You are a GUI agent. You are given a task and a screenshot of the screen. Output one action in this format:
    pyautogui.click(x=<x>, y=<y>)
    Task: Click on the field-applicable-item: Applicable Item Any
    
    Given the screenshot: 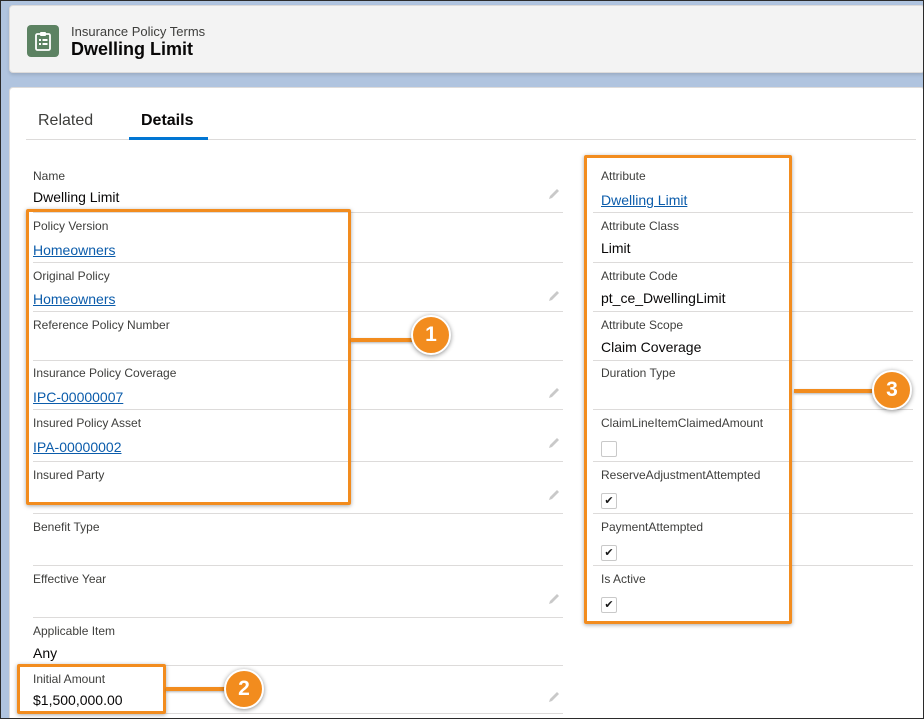 What is the action you would take?
    pyautogui.click(x=298, y=644)
    